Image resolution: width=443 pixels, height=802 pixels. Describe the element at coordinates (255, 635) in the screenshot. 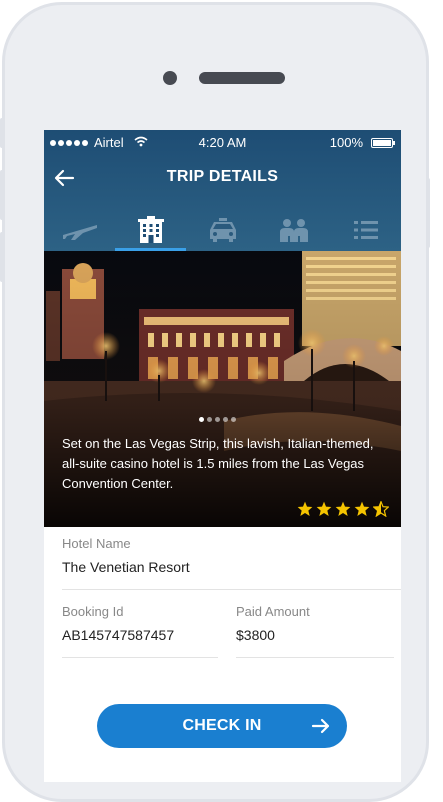

I see `paid-amount-value: $3800` at that location.